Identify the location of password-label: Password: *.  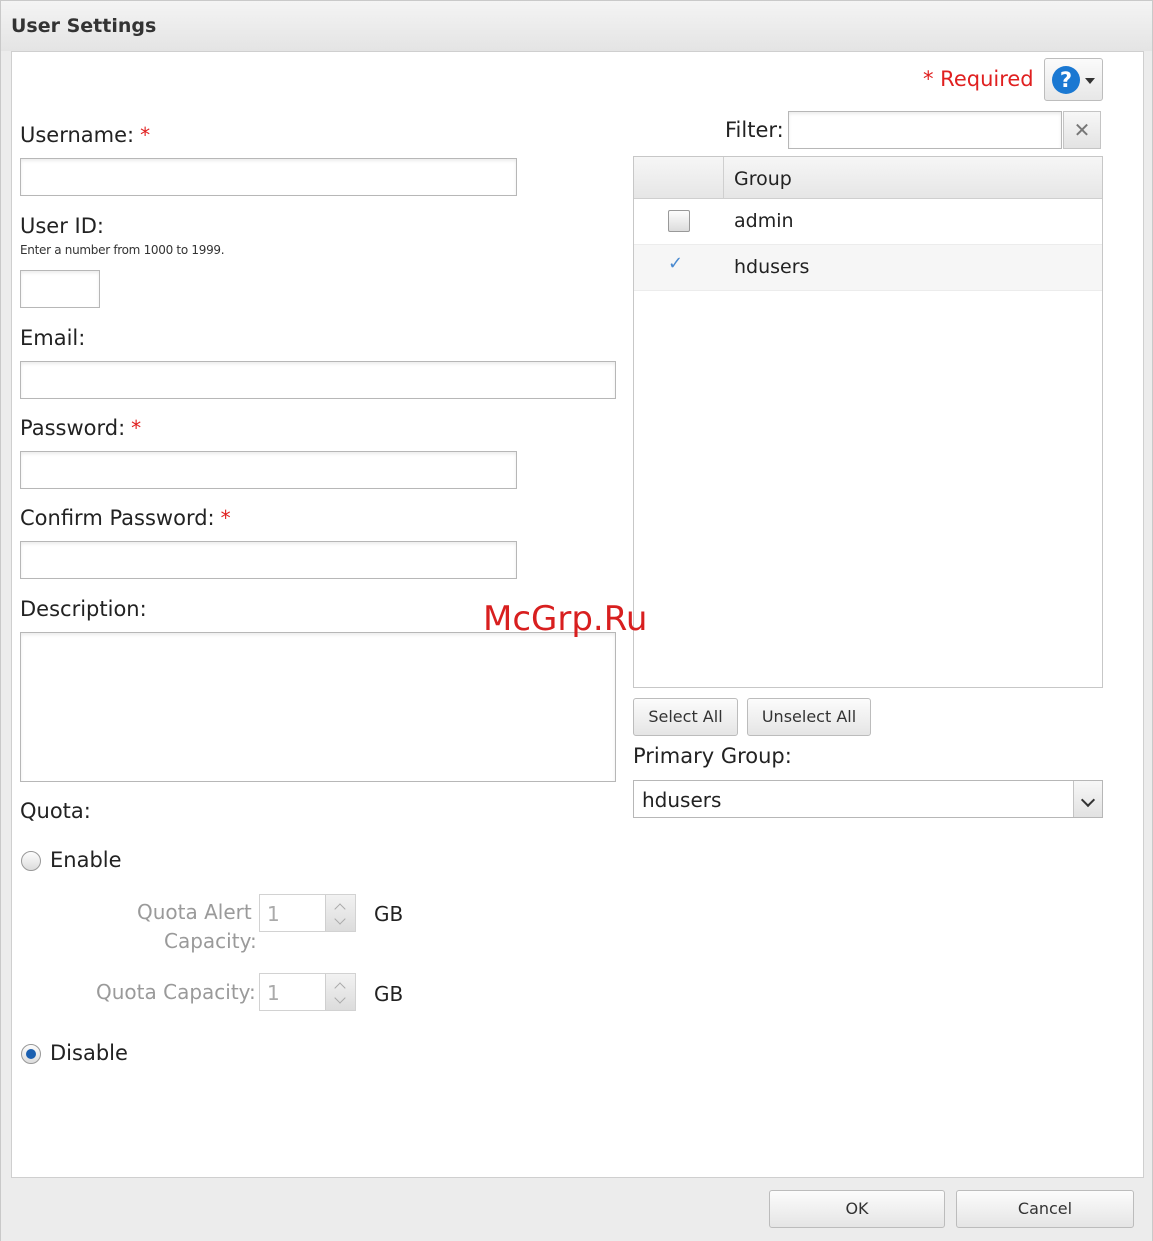
(81, 428).